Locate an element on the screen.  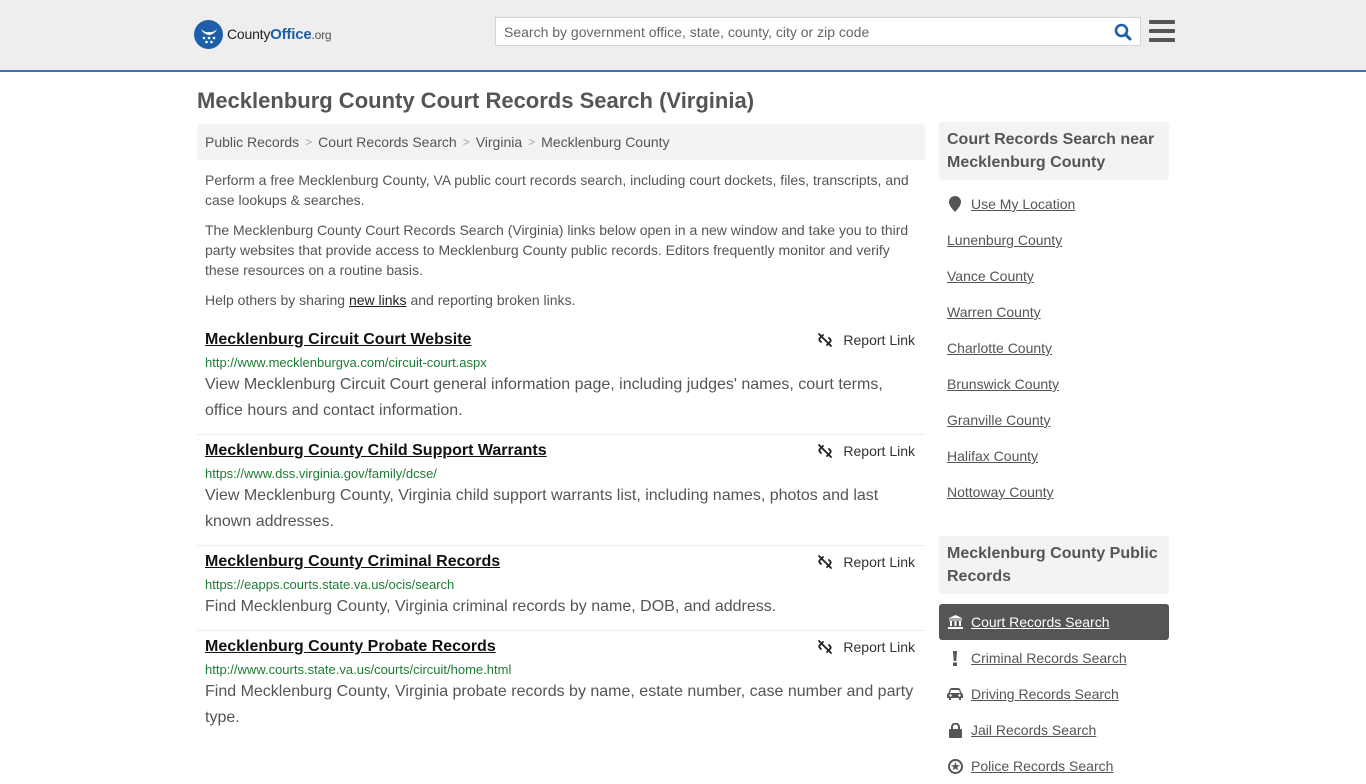
sidebar-item-police-records-search: Police Records Search is located at coordinates (1054, 766).